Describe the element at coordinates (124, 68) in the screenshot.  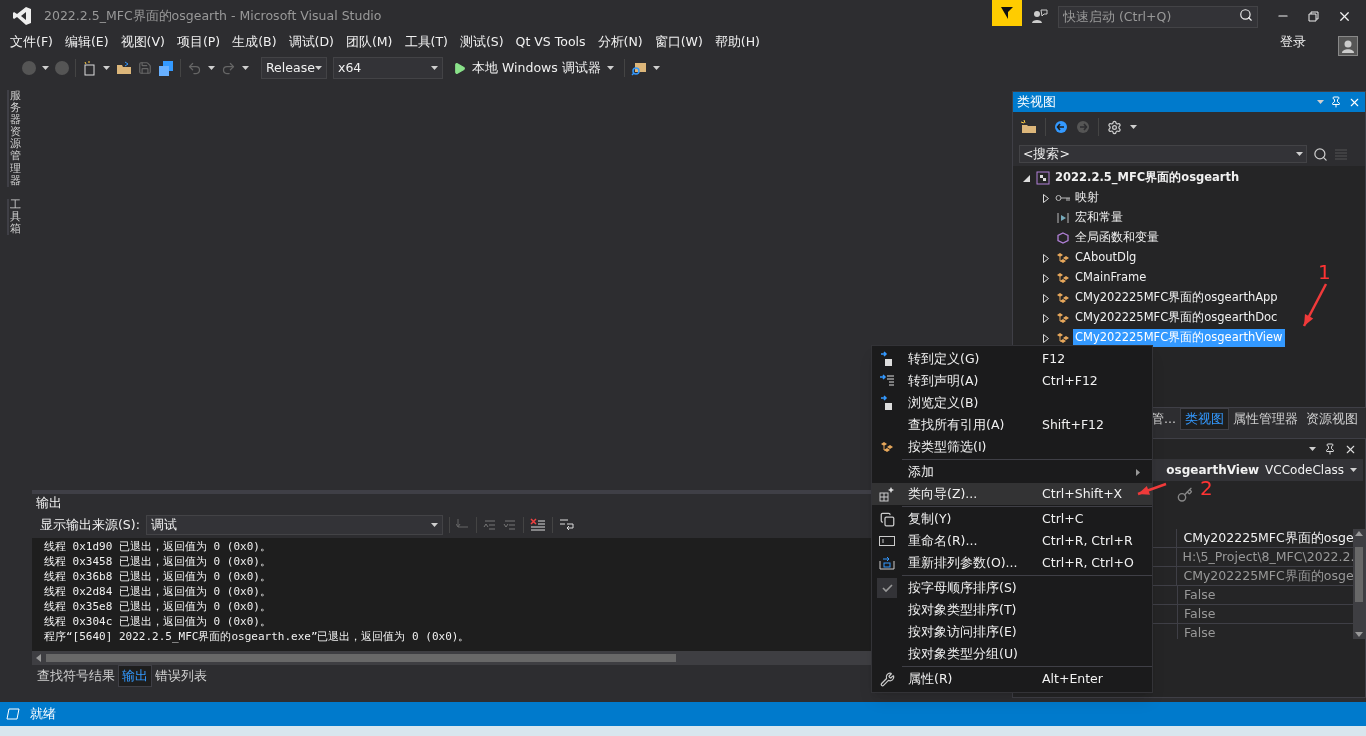
I see `open-folder-icon` at that location.